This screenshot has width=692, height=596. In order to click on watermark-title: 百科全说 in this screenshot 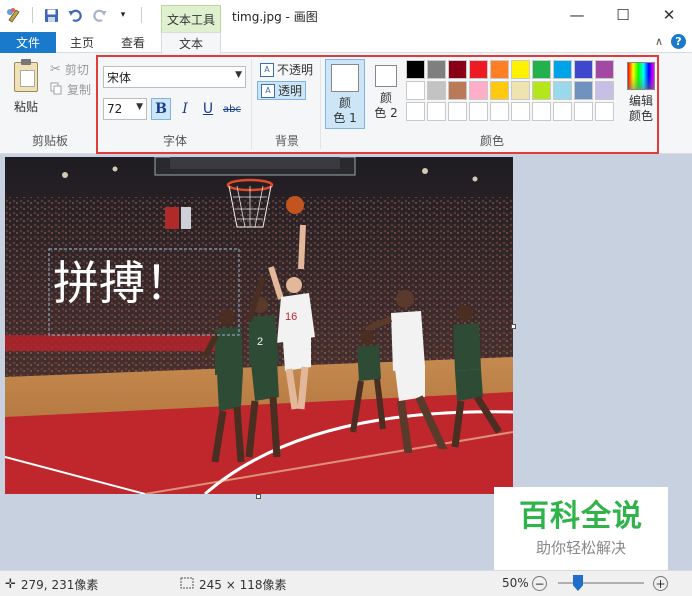, I will do `click(581, 516)`.